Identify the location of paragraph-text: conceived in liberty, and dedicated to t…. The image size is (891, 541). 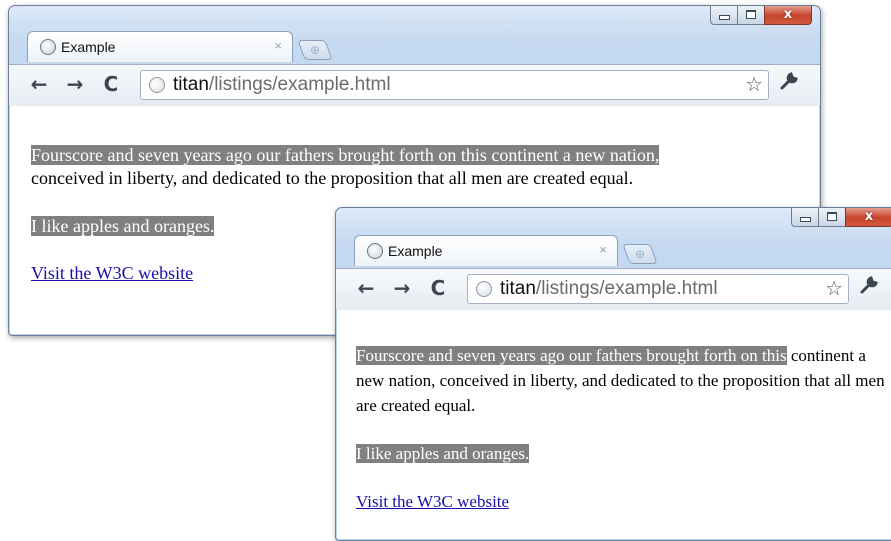
(332, 178).